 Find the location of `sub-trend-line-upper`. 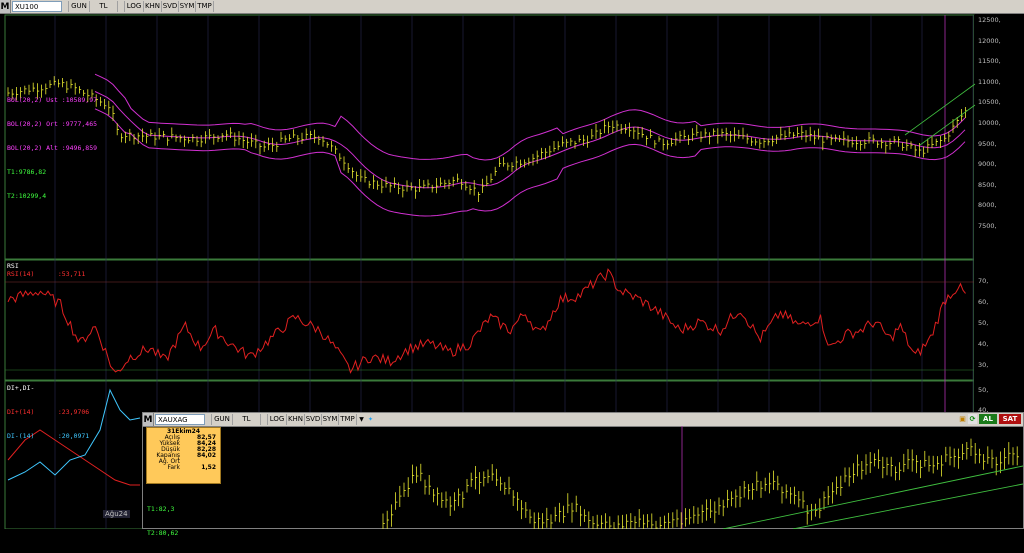

sub-trend-line-upper is located at coordinates (872, 497).